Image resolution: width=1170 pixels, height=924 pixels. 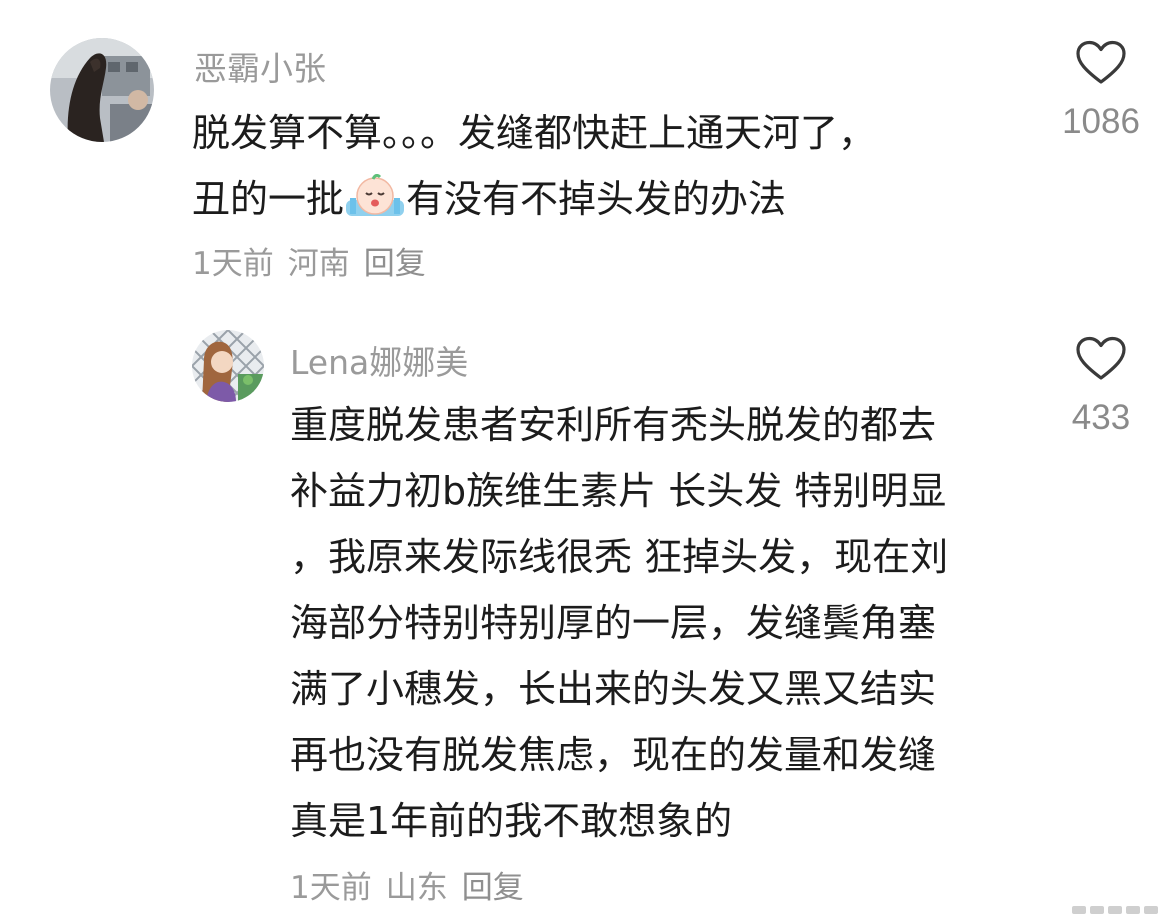 I want to click on comment-meta: 1天前 河南 回复, so click(x=316, y=260).